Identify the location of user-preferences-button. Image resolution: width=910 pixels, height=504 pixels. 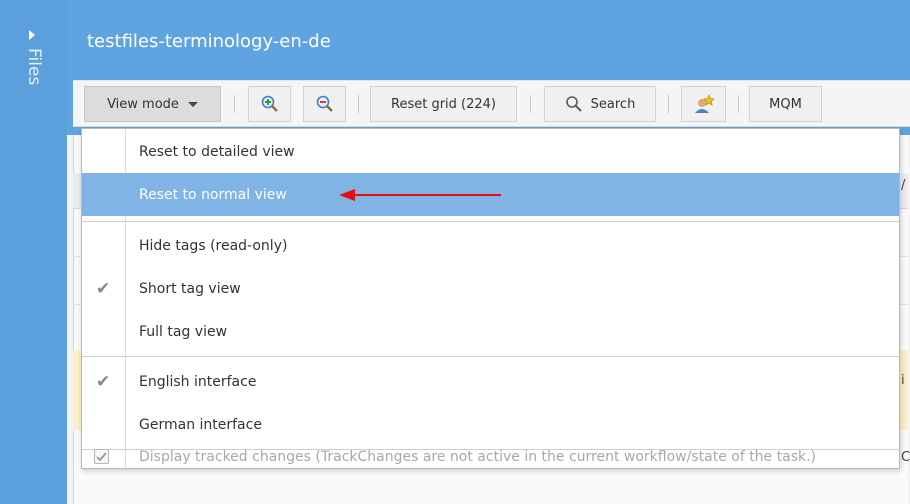
(703, 104).